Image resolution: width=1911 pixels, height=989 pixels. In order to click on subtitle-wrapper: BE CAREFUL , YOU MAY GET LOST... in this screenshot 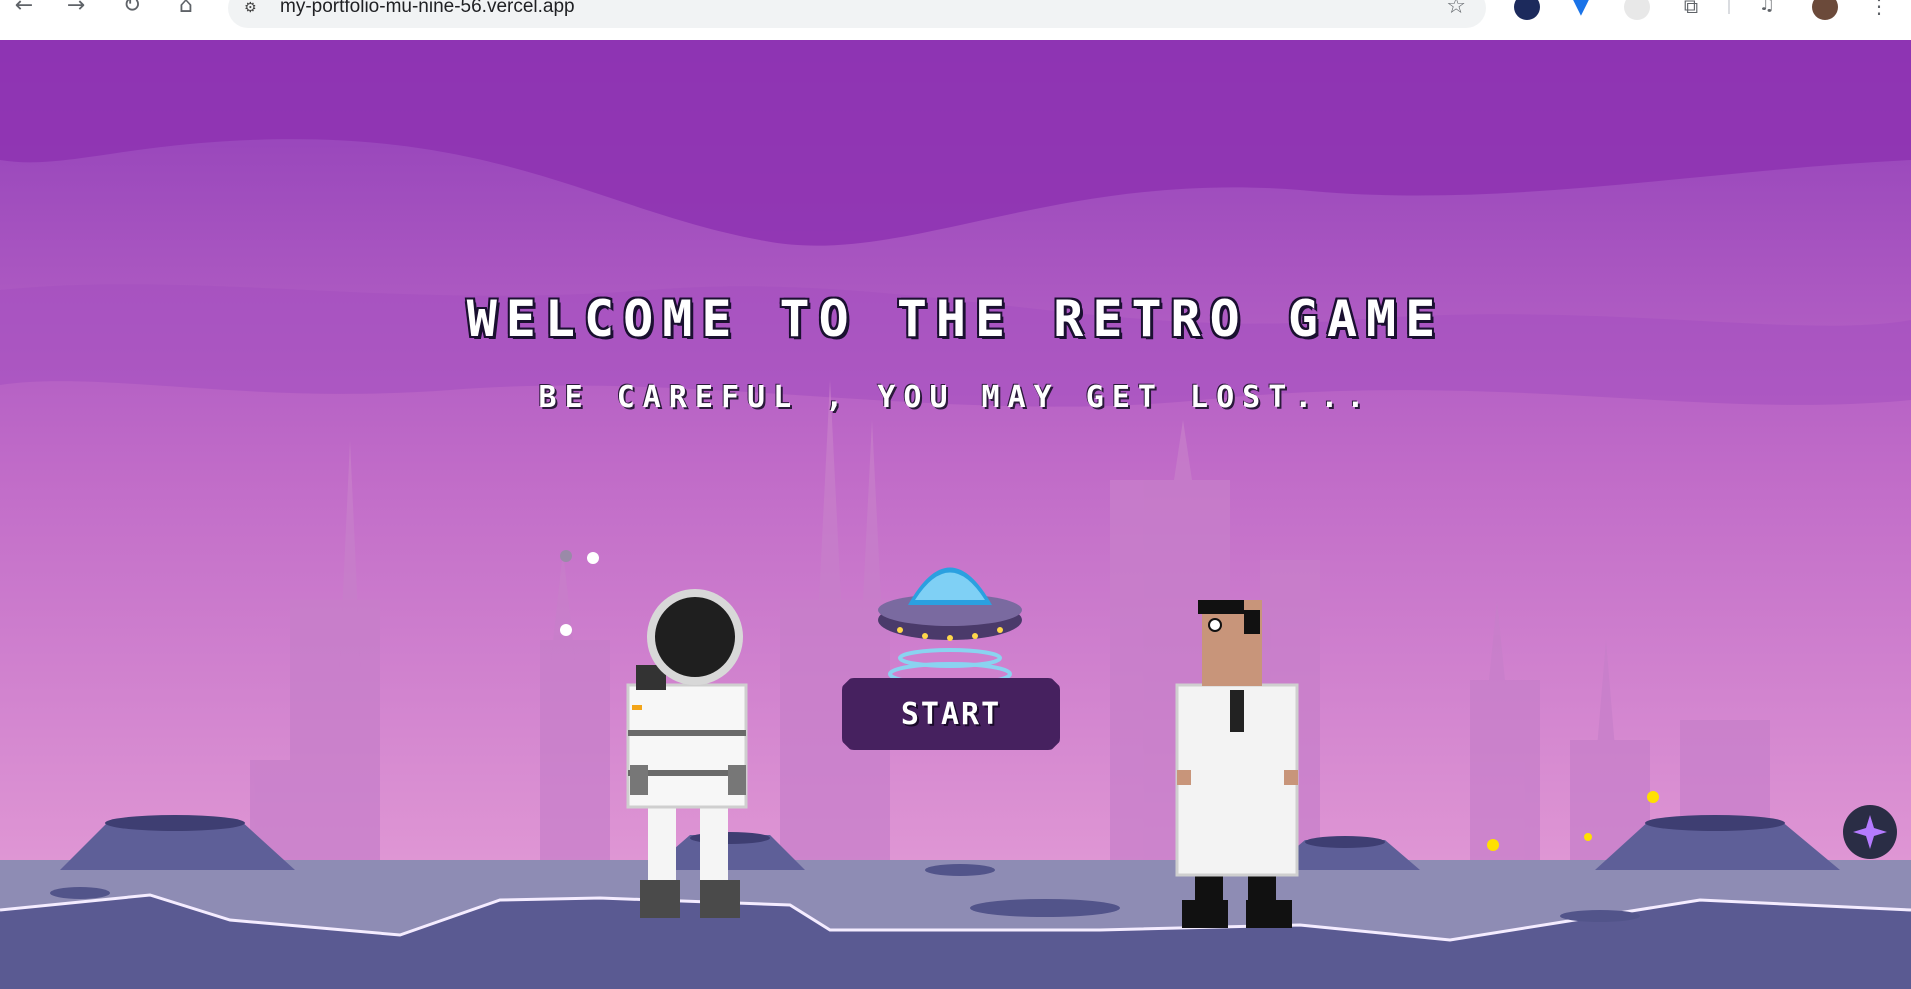, I will do `click(955, 397)`.